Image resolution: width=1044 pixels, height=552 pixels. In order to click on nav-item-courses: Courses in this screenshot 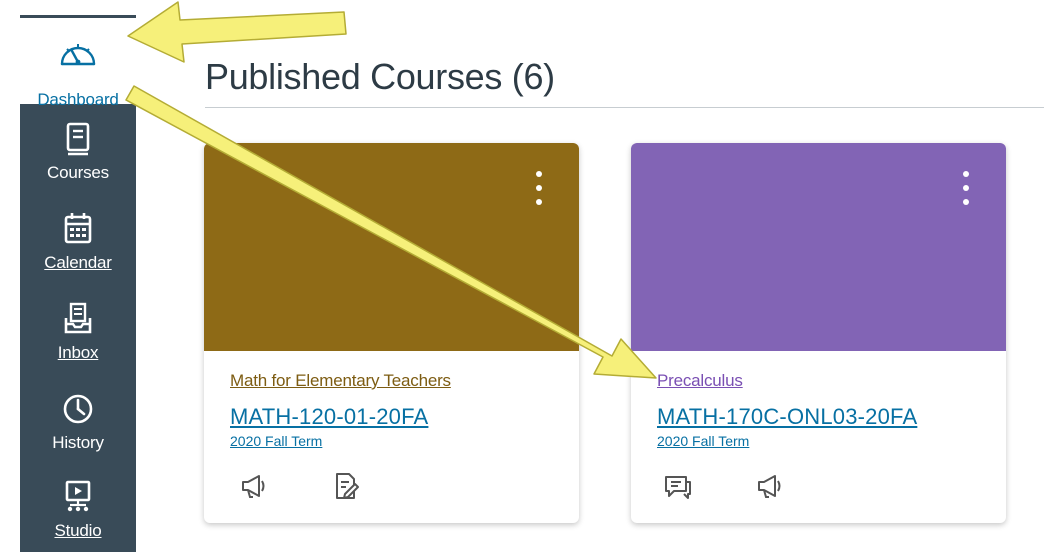, I will do `click(78, 153)`.